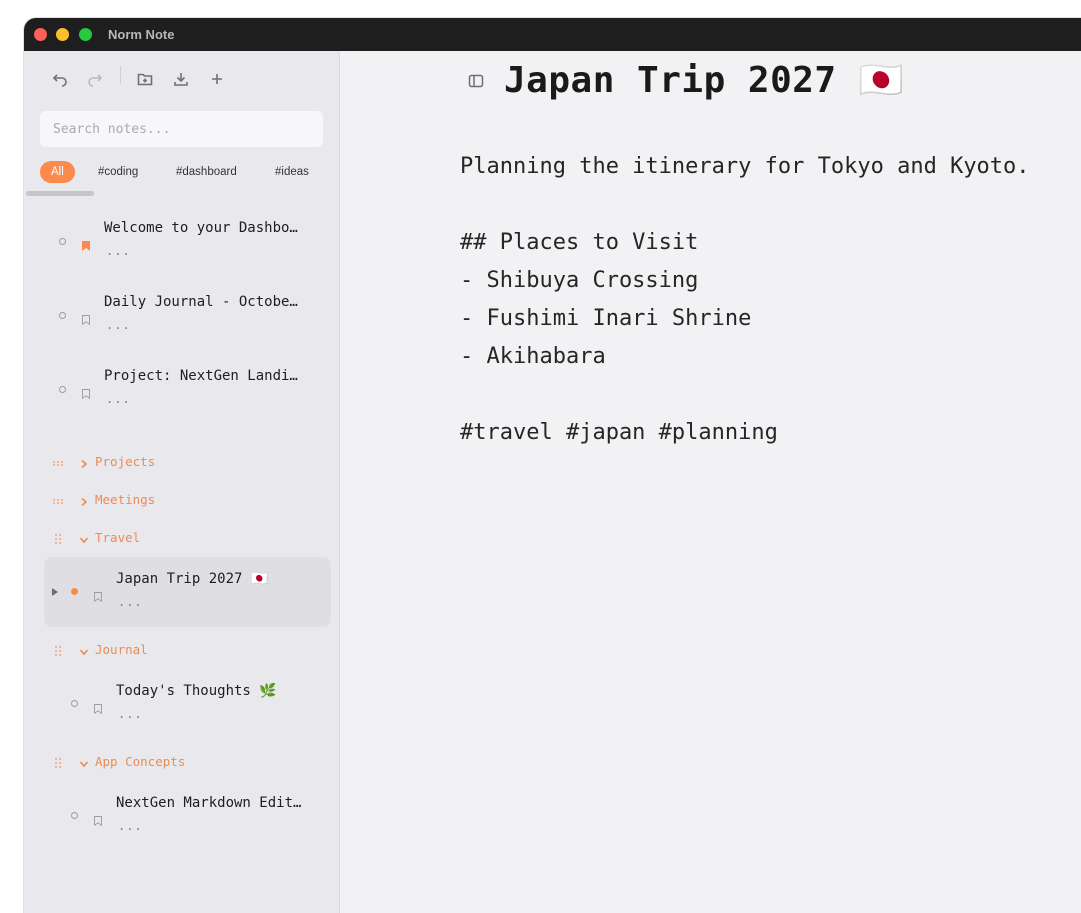 The height and width of the screenshot is (913, 1081). Describe the element at coordinates (140, 761) in the screenshot. I see `folder-label: App Concepts` at that location.